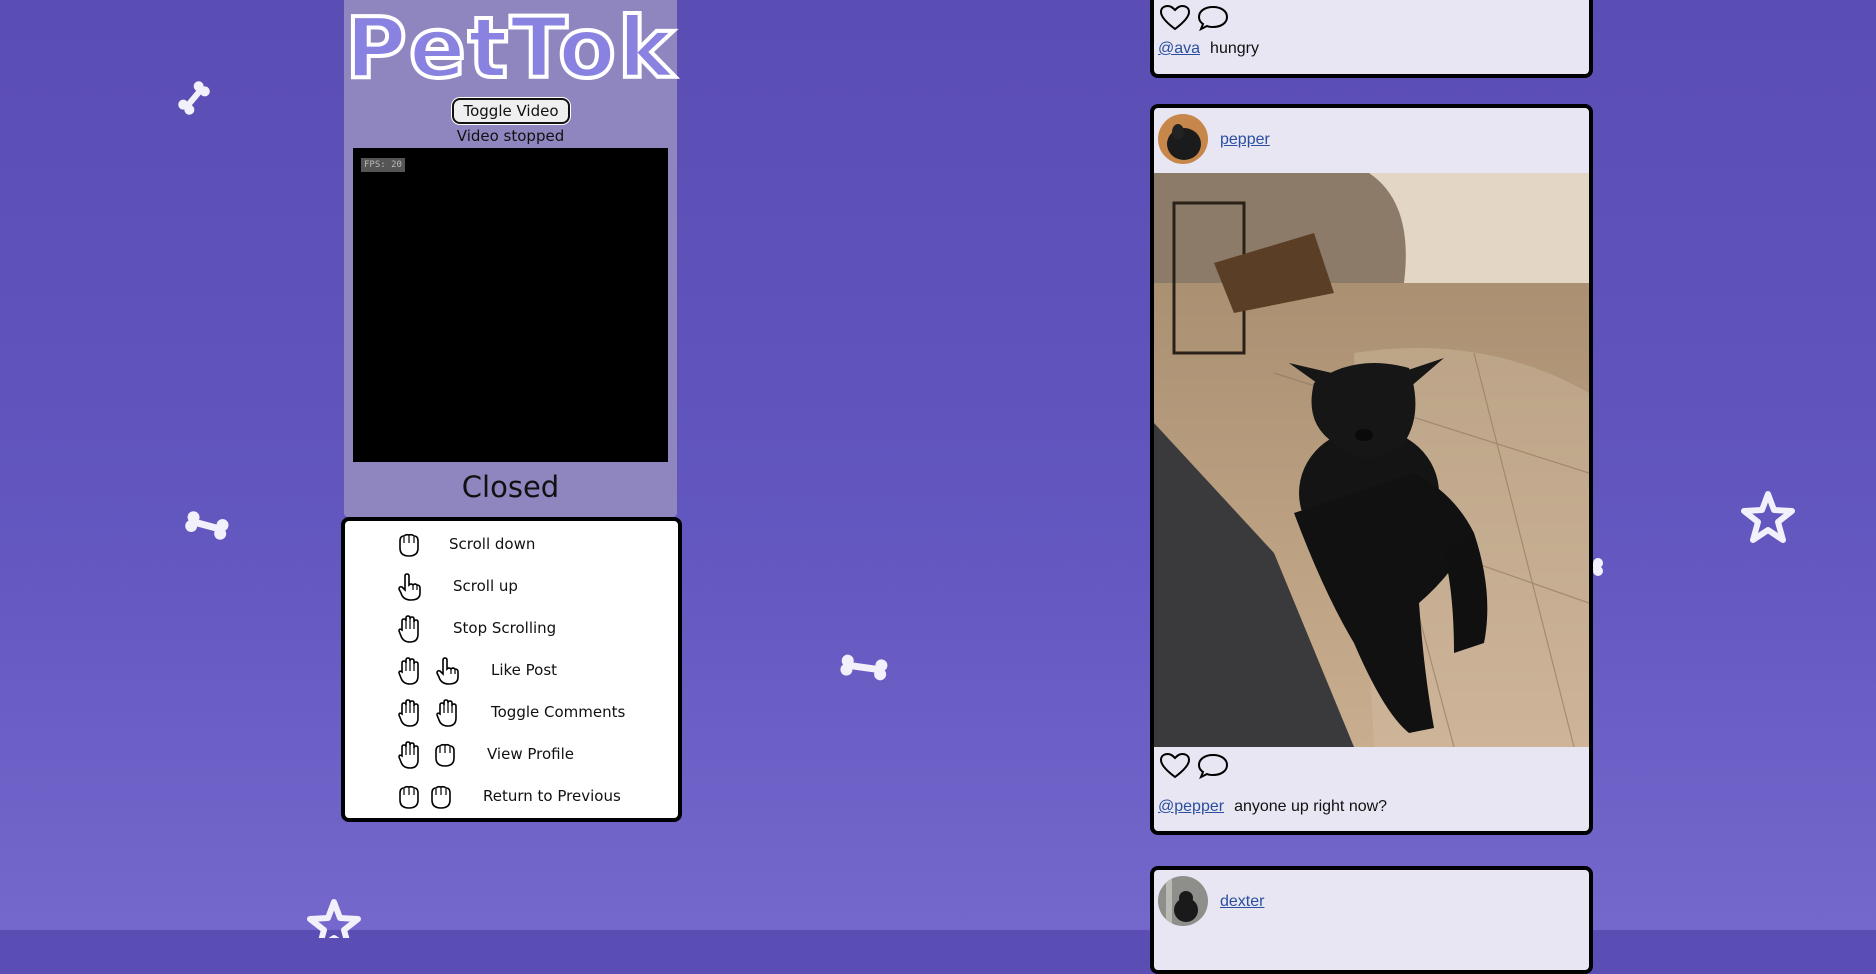  I want to click on post-author-link: @pepper, so click(1191, 806).